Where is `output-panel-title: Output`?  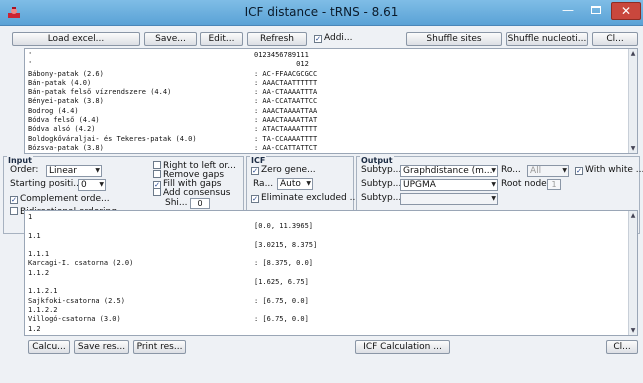 output-panel-title: Output is located at coordinates (377, 160).